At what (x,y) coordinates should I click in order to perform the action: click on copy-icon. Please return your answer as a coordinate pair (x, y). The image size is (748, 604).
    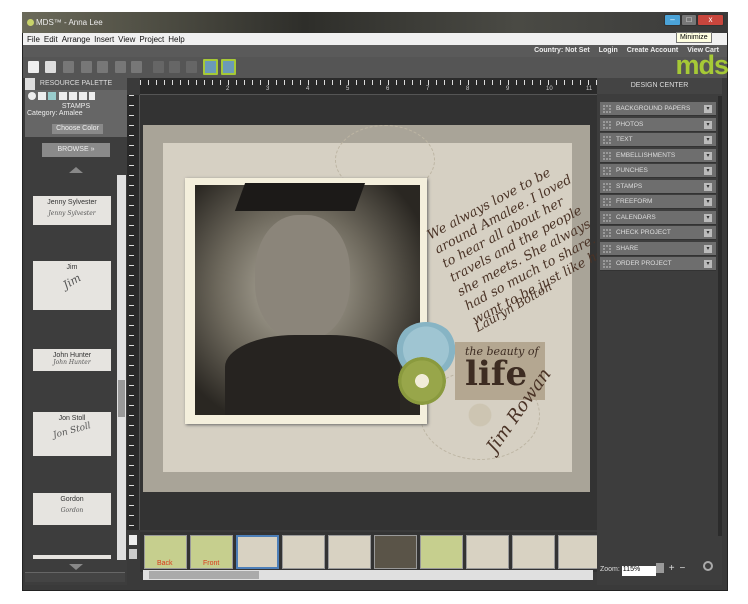
    Looking at the image, I should click on (86, 67).